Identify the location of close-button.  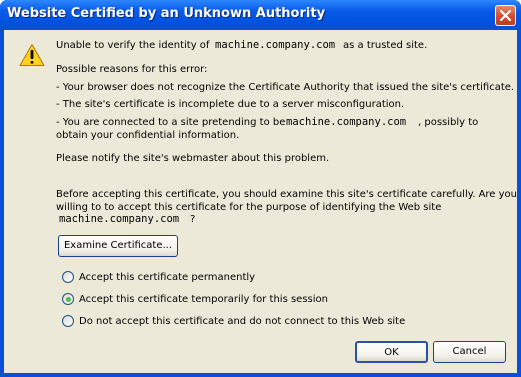
(505, 15).